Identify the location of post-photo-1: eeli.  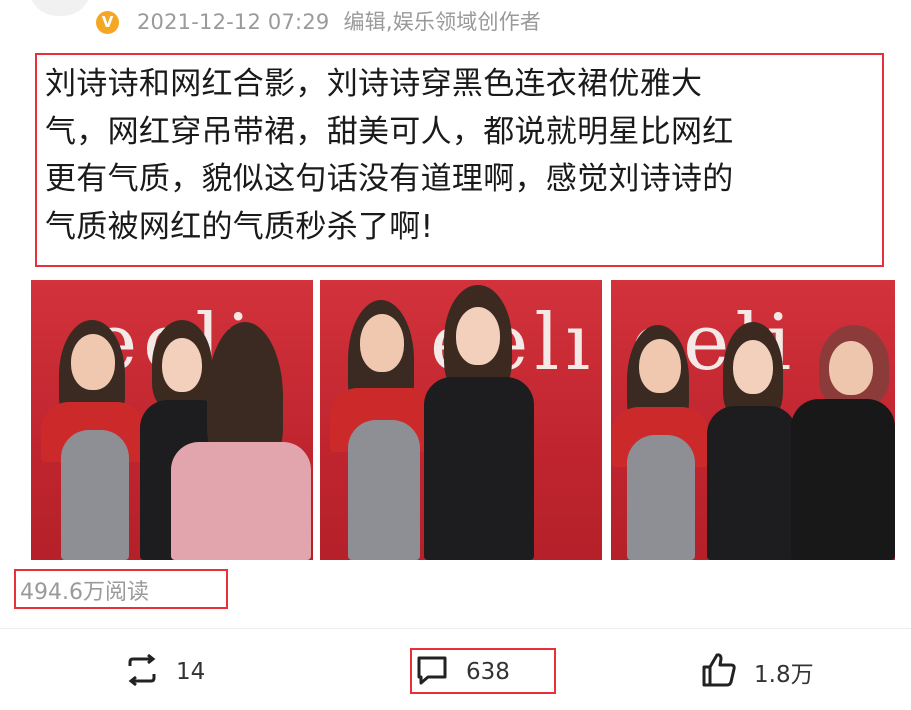
(172, 420).